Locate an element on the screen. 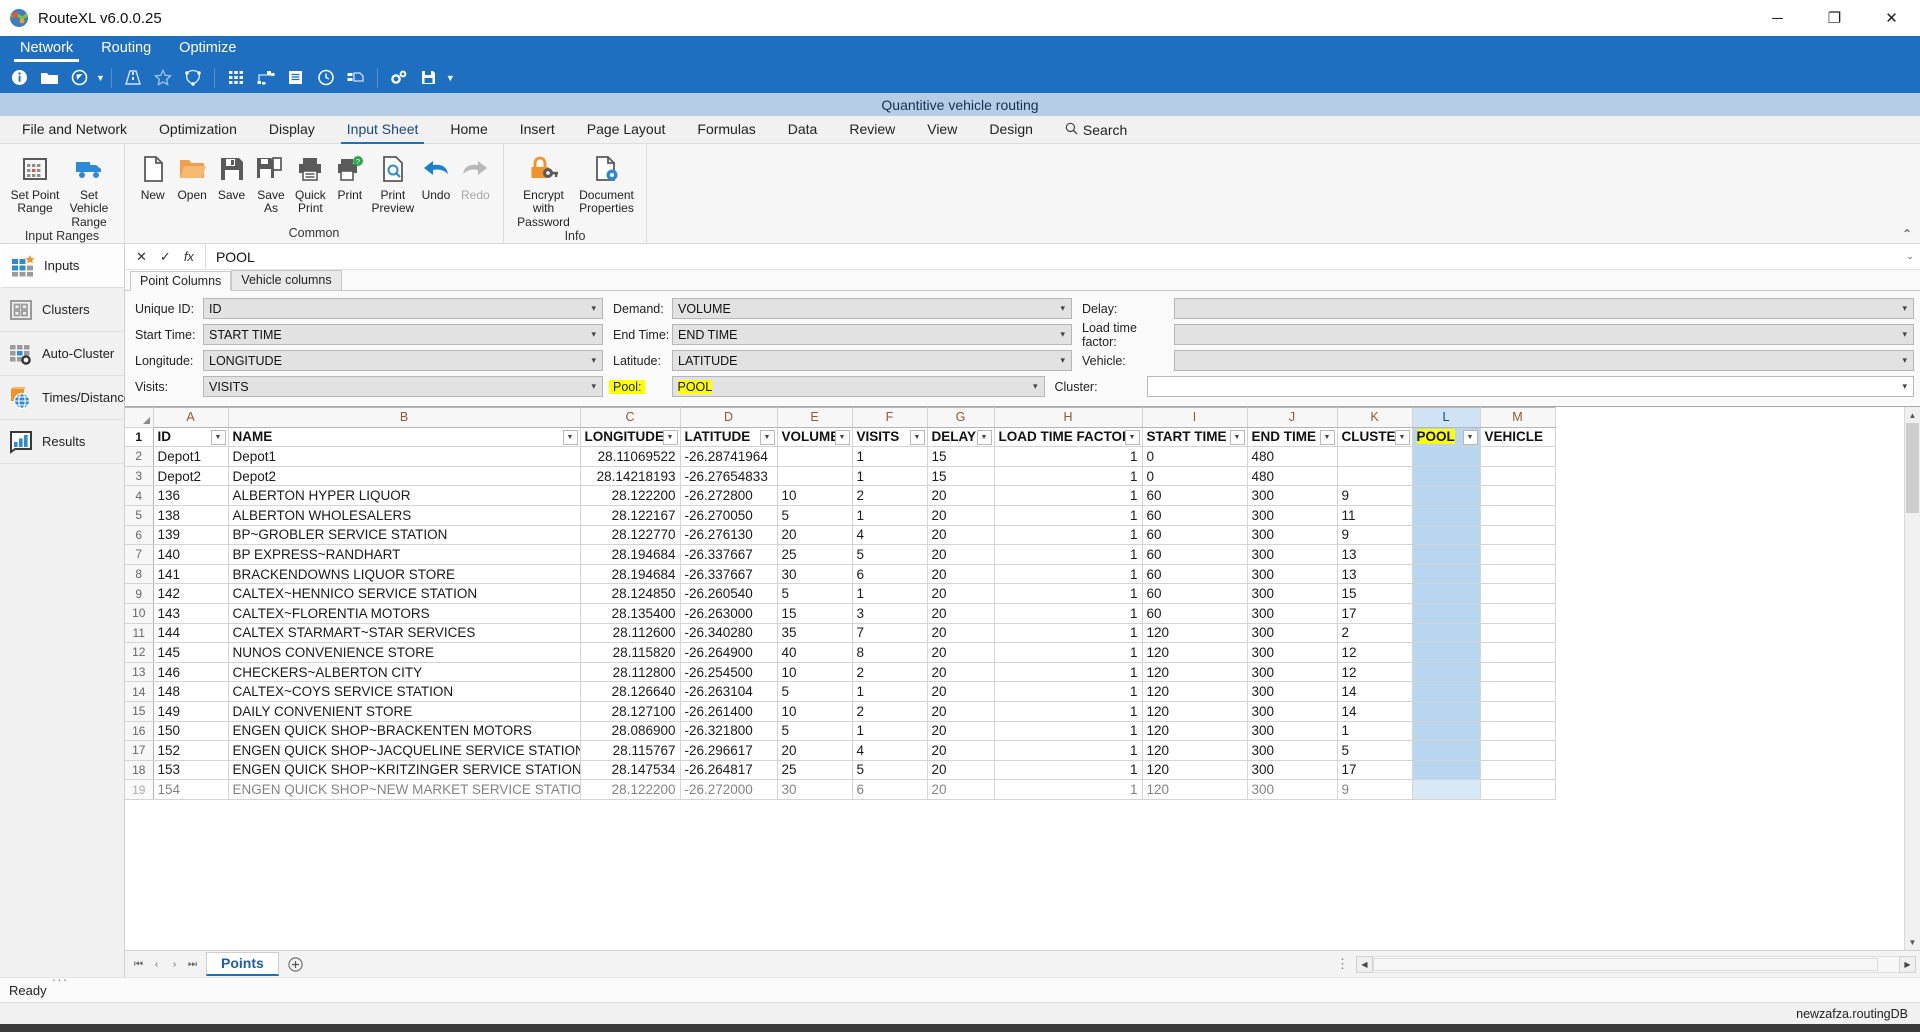 The height and width of the screenshot is (1032, 1920). cell-longitude: 28.135400 is located at coordinates (630, 613).